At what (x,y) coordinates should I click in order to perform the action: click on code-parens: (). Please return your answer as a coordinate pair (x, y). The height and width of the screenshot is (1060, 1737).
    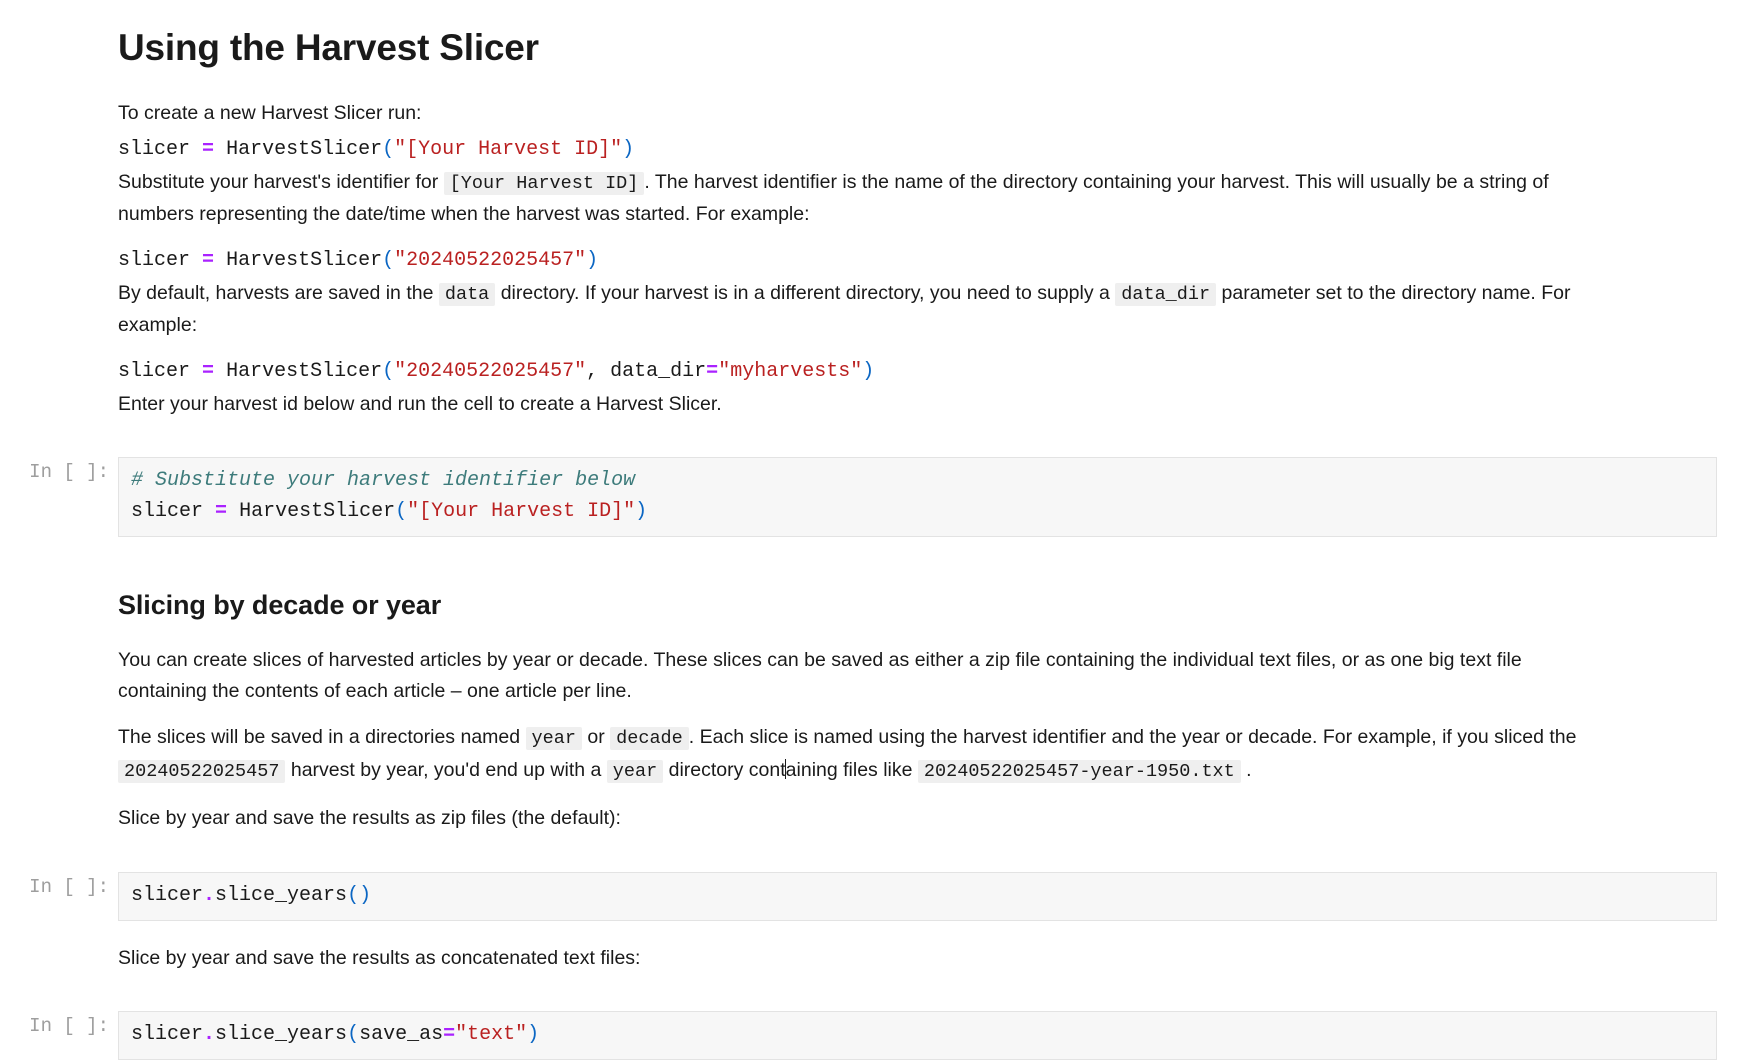
    Looking at the image, I should click on (359, 895).